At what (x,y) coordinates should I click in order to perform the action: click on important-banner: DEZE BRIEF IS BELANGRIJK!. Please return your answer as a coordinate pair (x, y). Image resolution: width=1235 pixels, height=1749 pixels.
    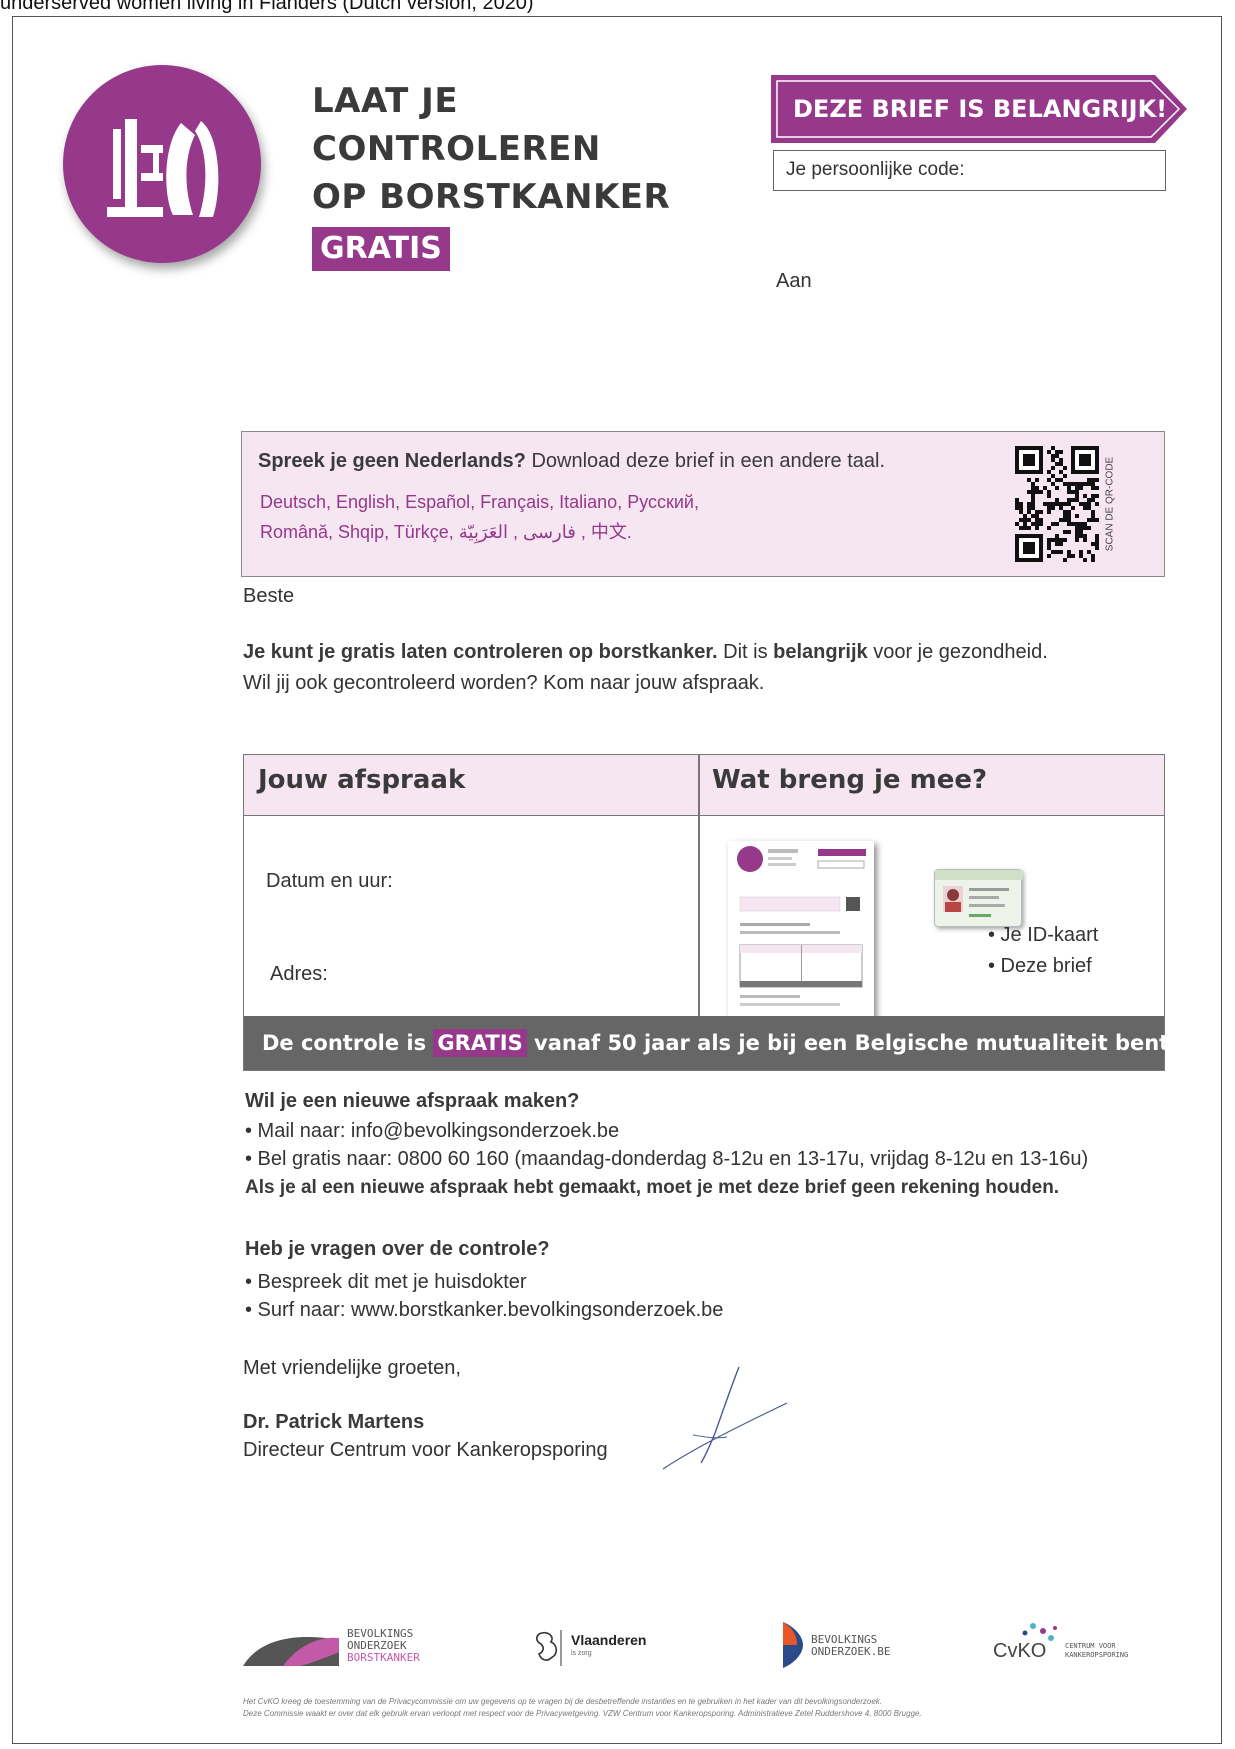
    Looking at the image, I should click on (979, 109).